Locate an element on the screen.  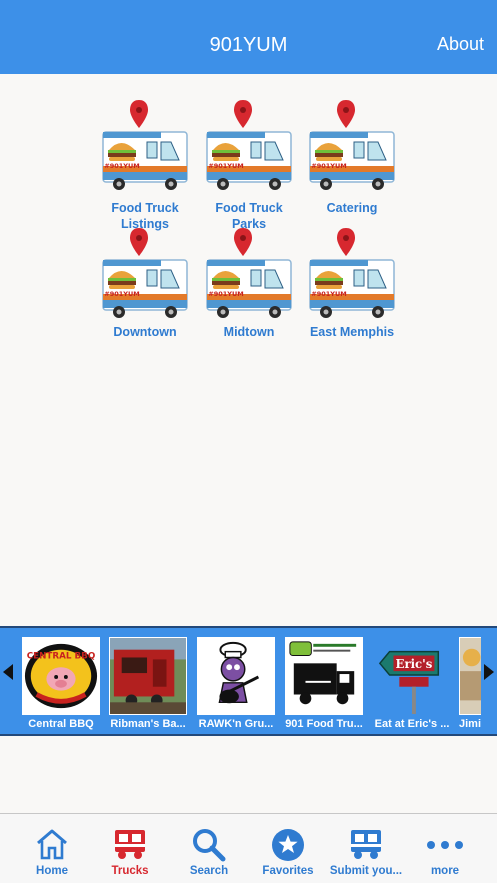
tab-more: more is located at coordinates (445, 848).